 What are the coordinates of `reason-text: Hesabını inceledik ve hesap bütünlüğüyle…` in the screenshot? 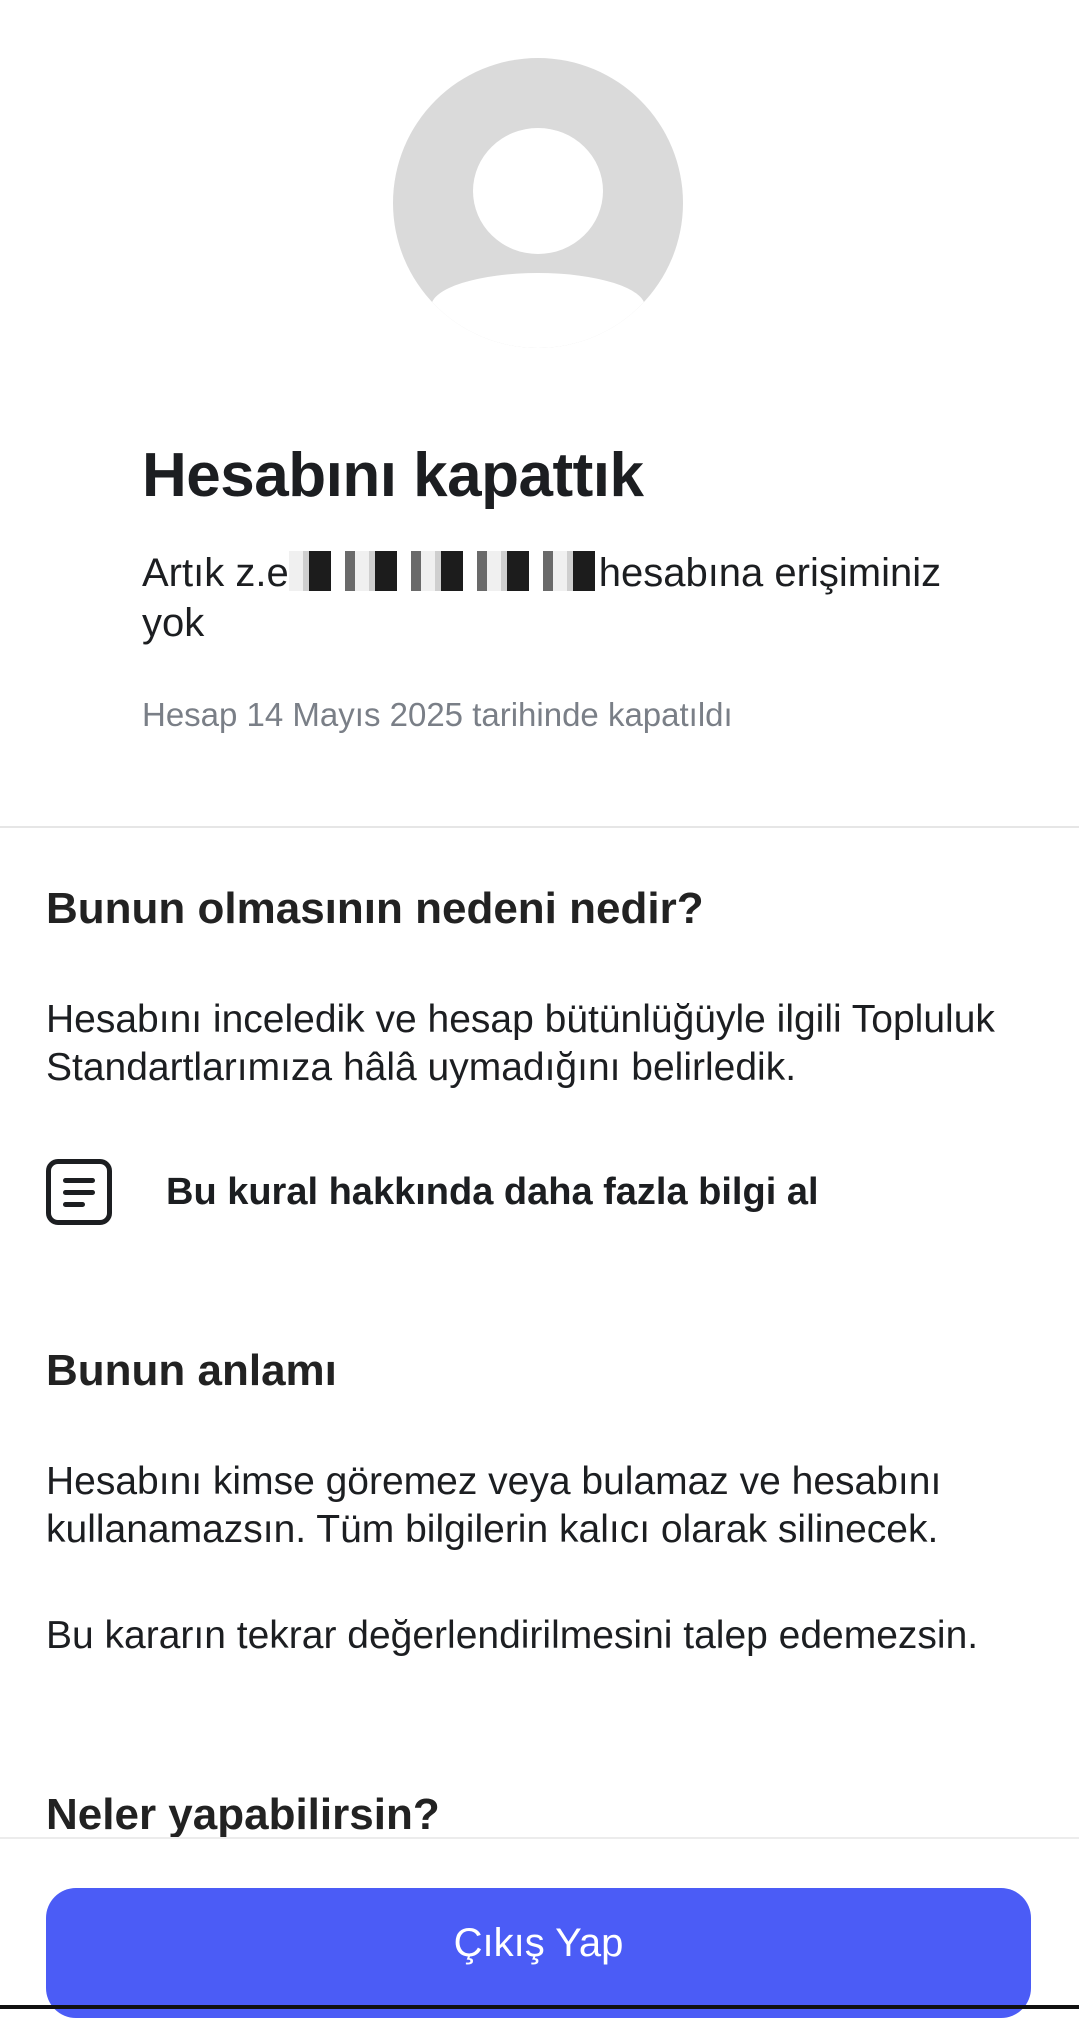 It's located at (520, 1043).